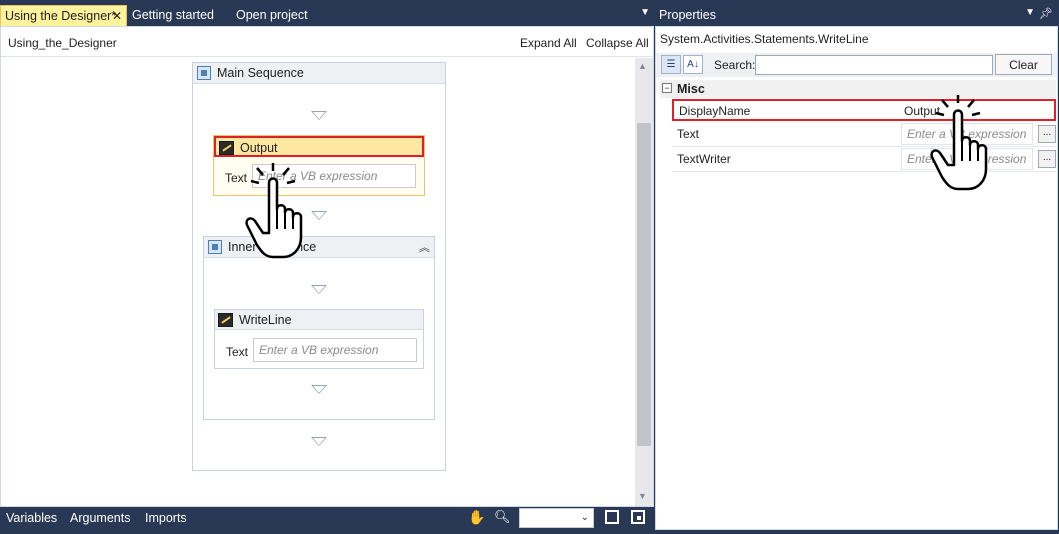 The image size is (1059, 534). Describe the element at coordinates (612, 517) in the screenshot. I see `fit-to-screen-icon` at that location.